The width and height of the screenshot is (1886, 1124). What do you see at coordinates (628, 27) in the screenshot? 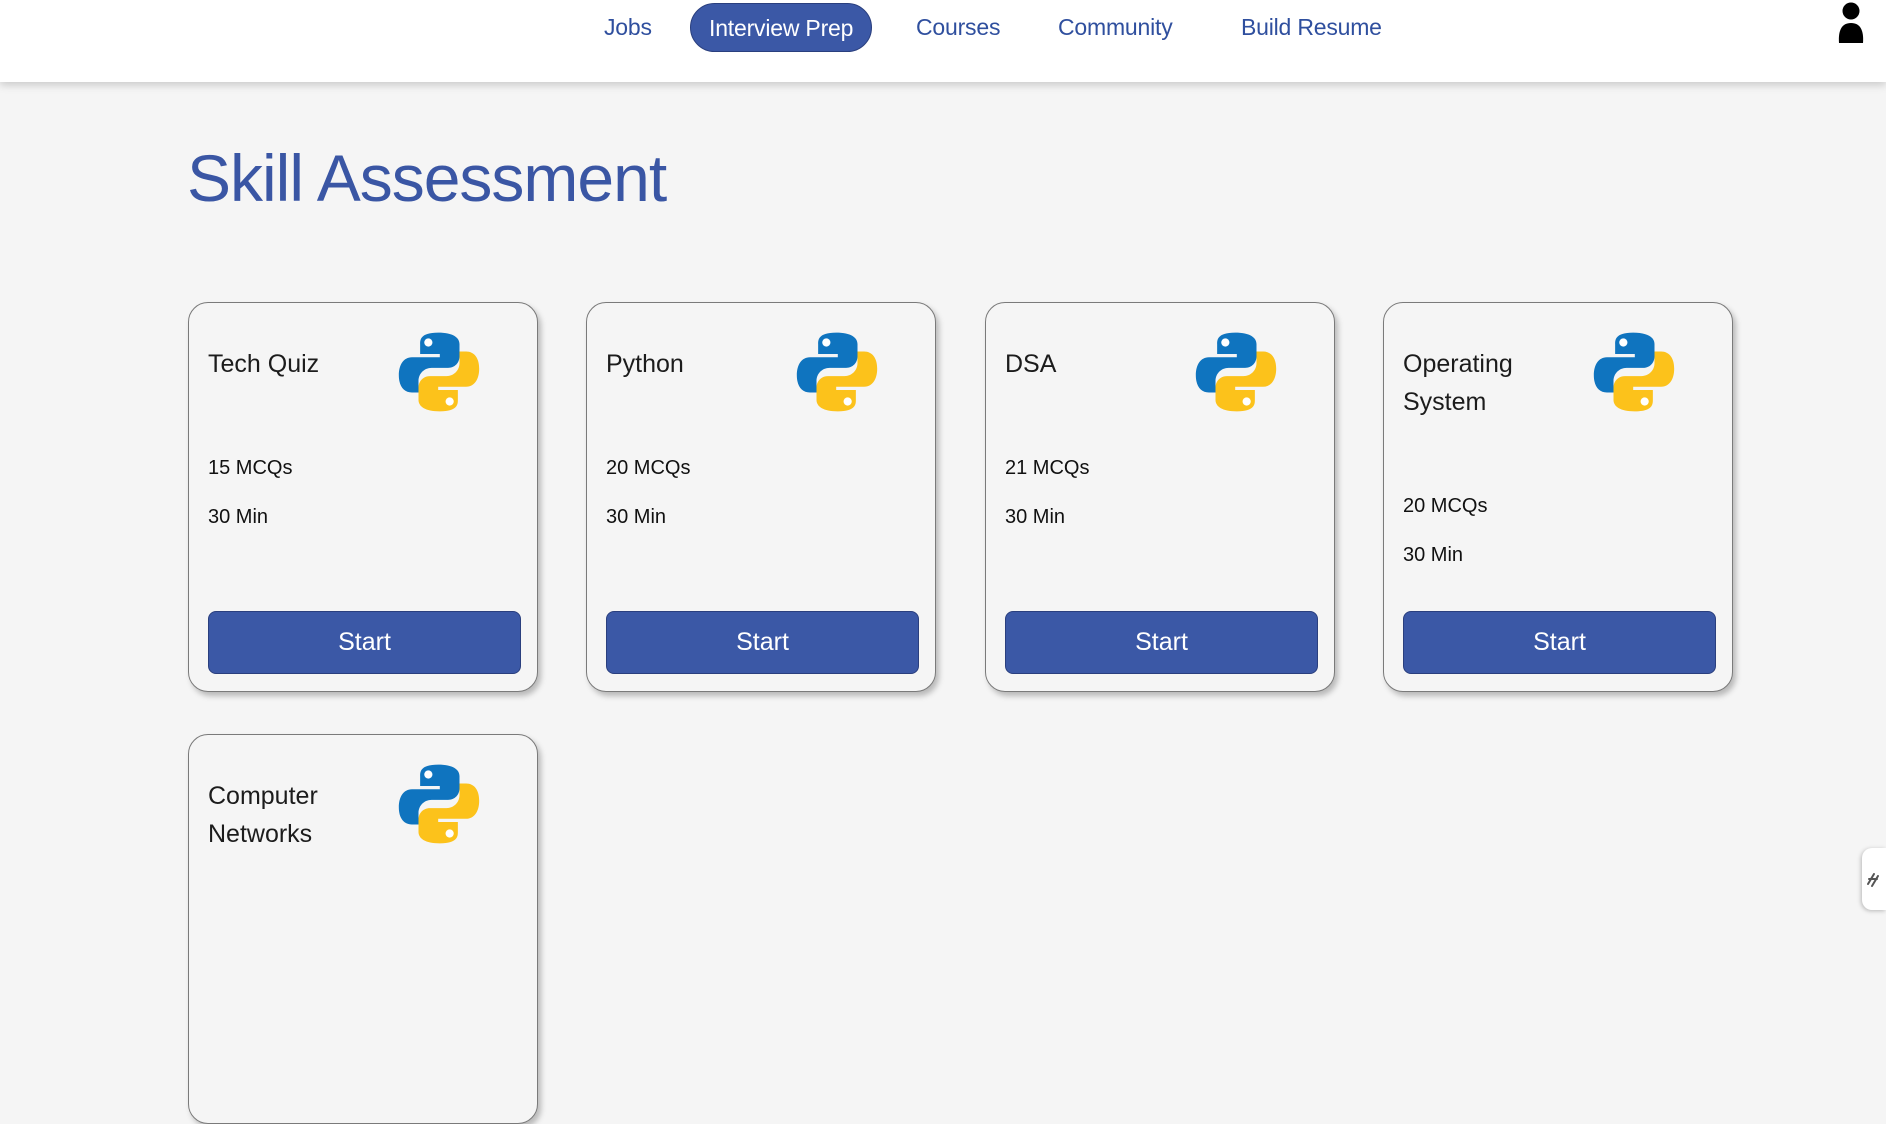
I see `nav-jobs: Jobs` at bounding box center [628, 27].